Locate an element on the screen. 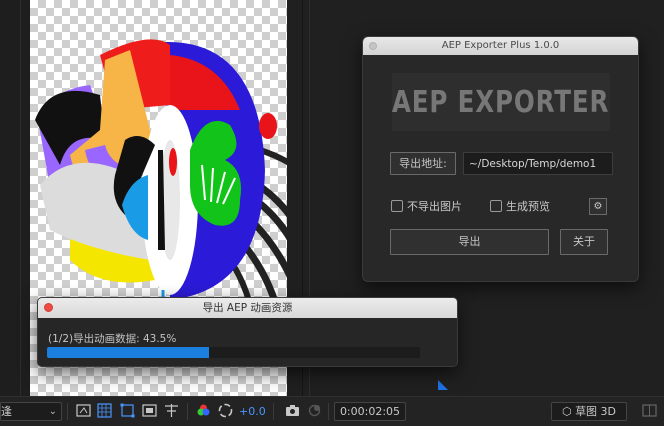  exporter-title: AEP Exporter Plus 1.0.0 is located at coordinates (500, 45).